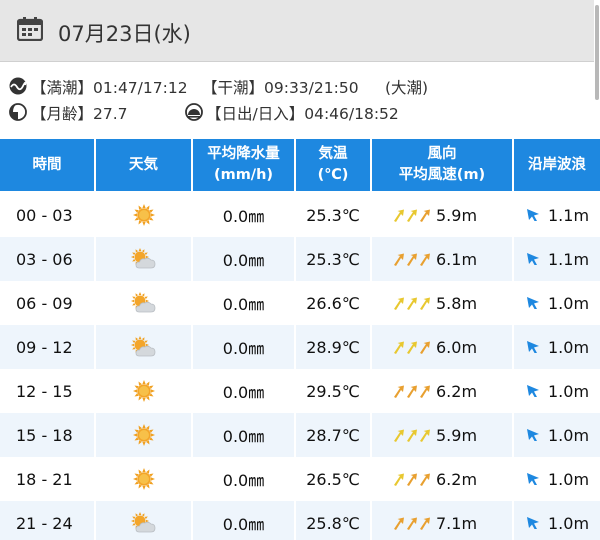 The height and width of the screenshot is (540, 600). What do you see at coordinates (557, 215) in the screenshot?
I see `wave-cell: 1.1m` at bounding box center [557, 215].